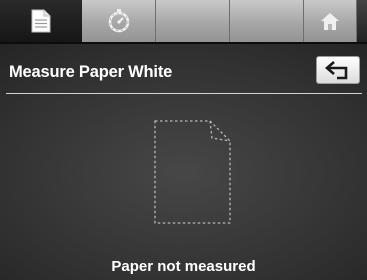 This screenshot has width=367, height=280. What do you see at coordinates (184, 93) in the screenshot?
I see `title-divider` at bounding box center [184, 93].